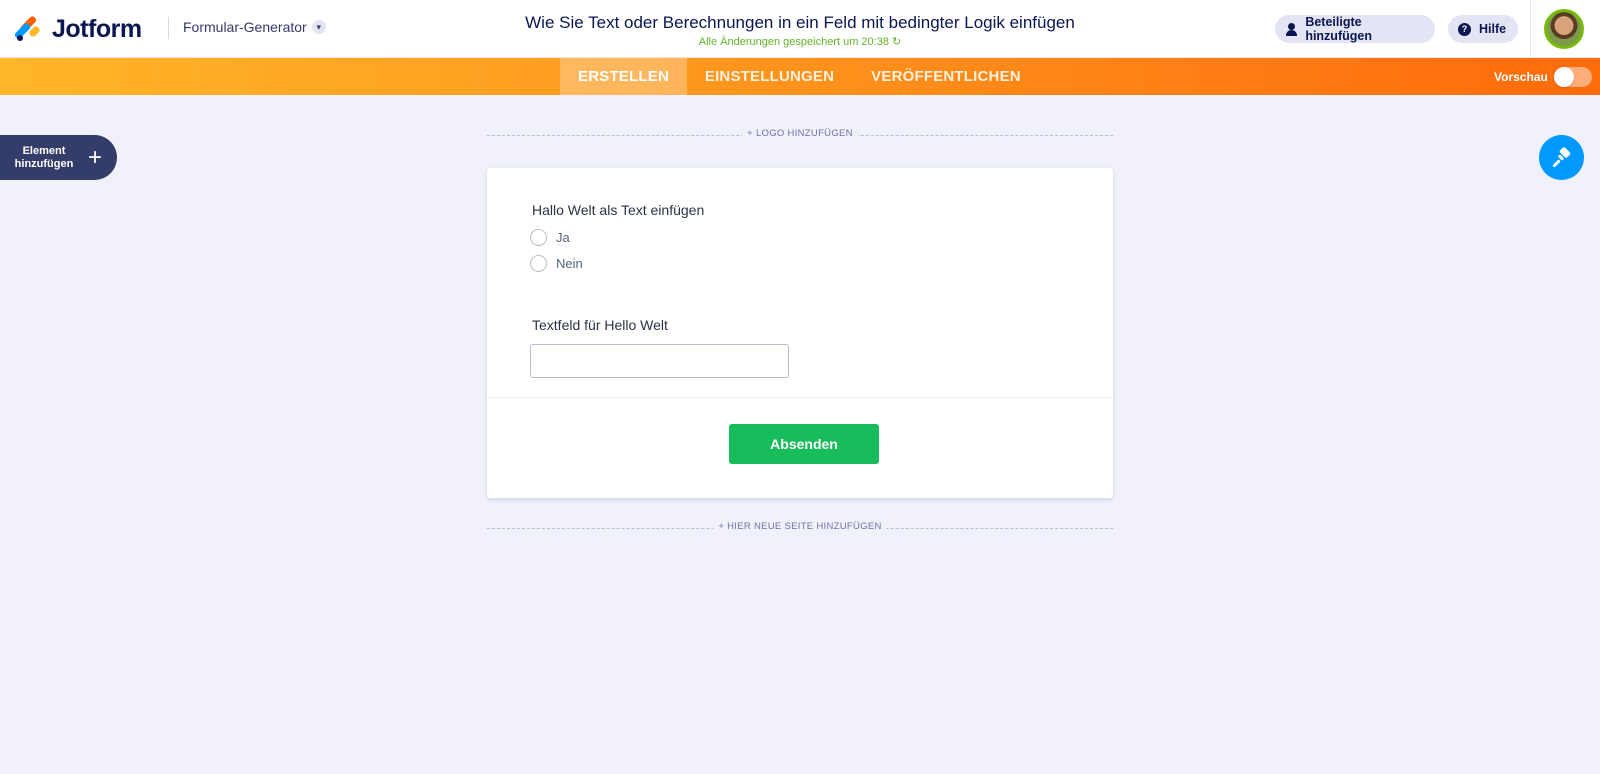 The height and width of the screenshot is (774, 1600). What do you see at coordinates (623, 76) in the screenshot?
I see `tab-create: ERSTELLEN` at bounding box center [623, 76].